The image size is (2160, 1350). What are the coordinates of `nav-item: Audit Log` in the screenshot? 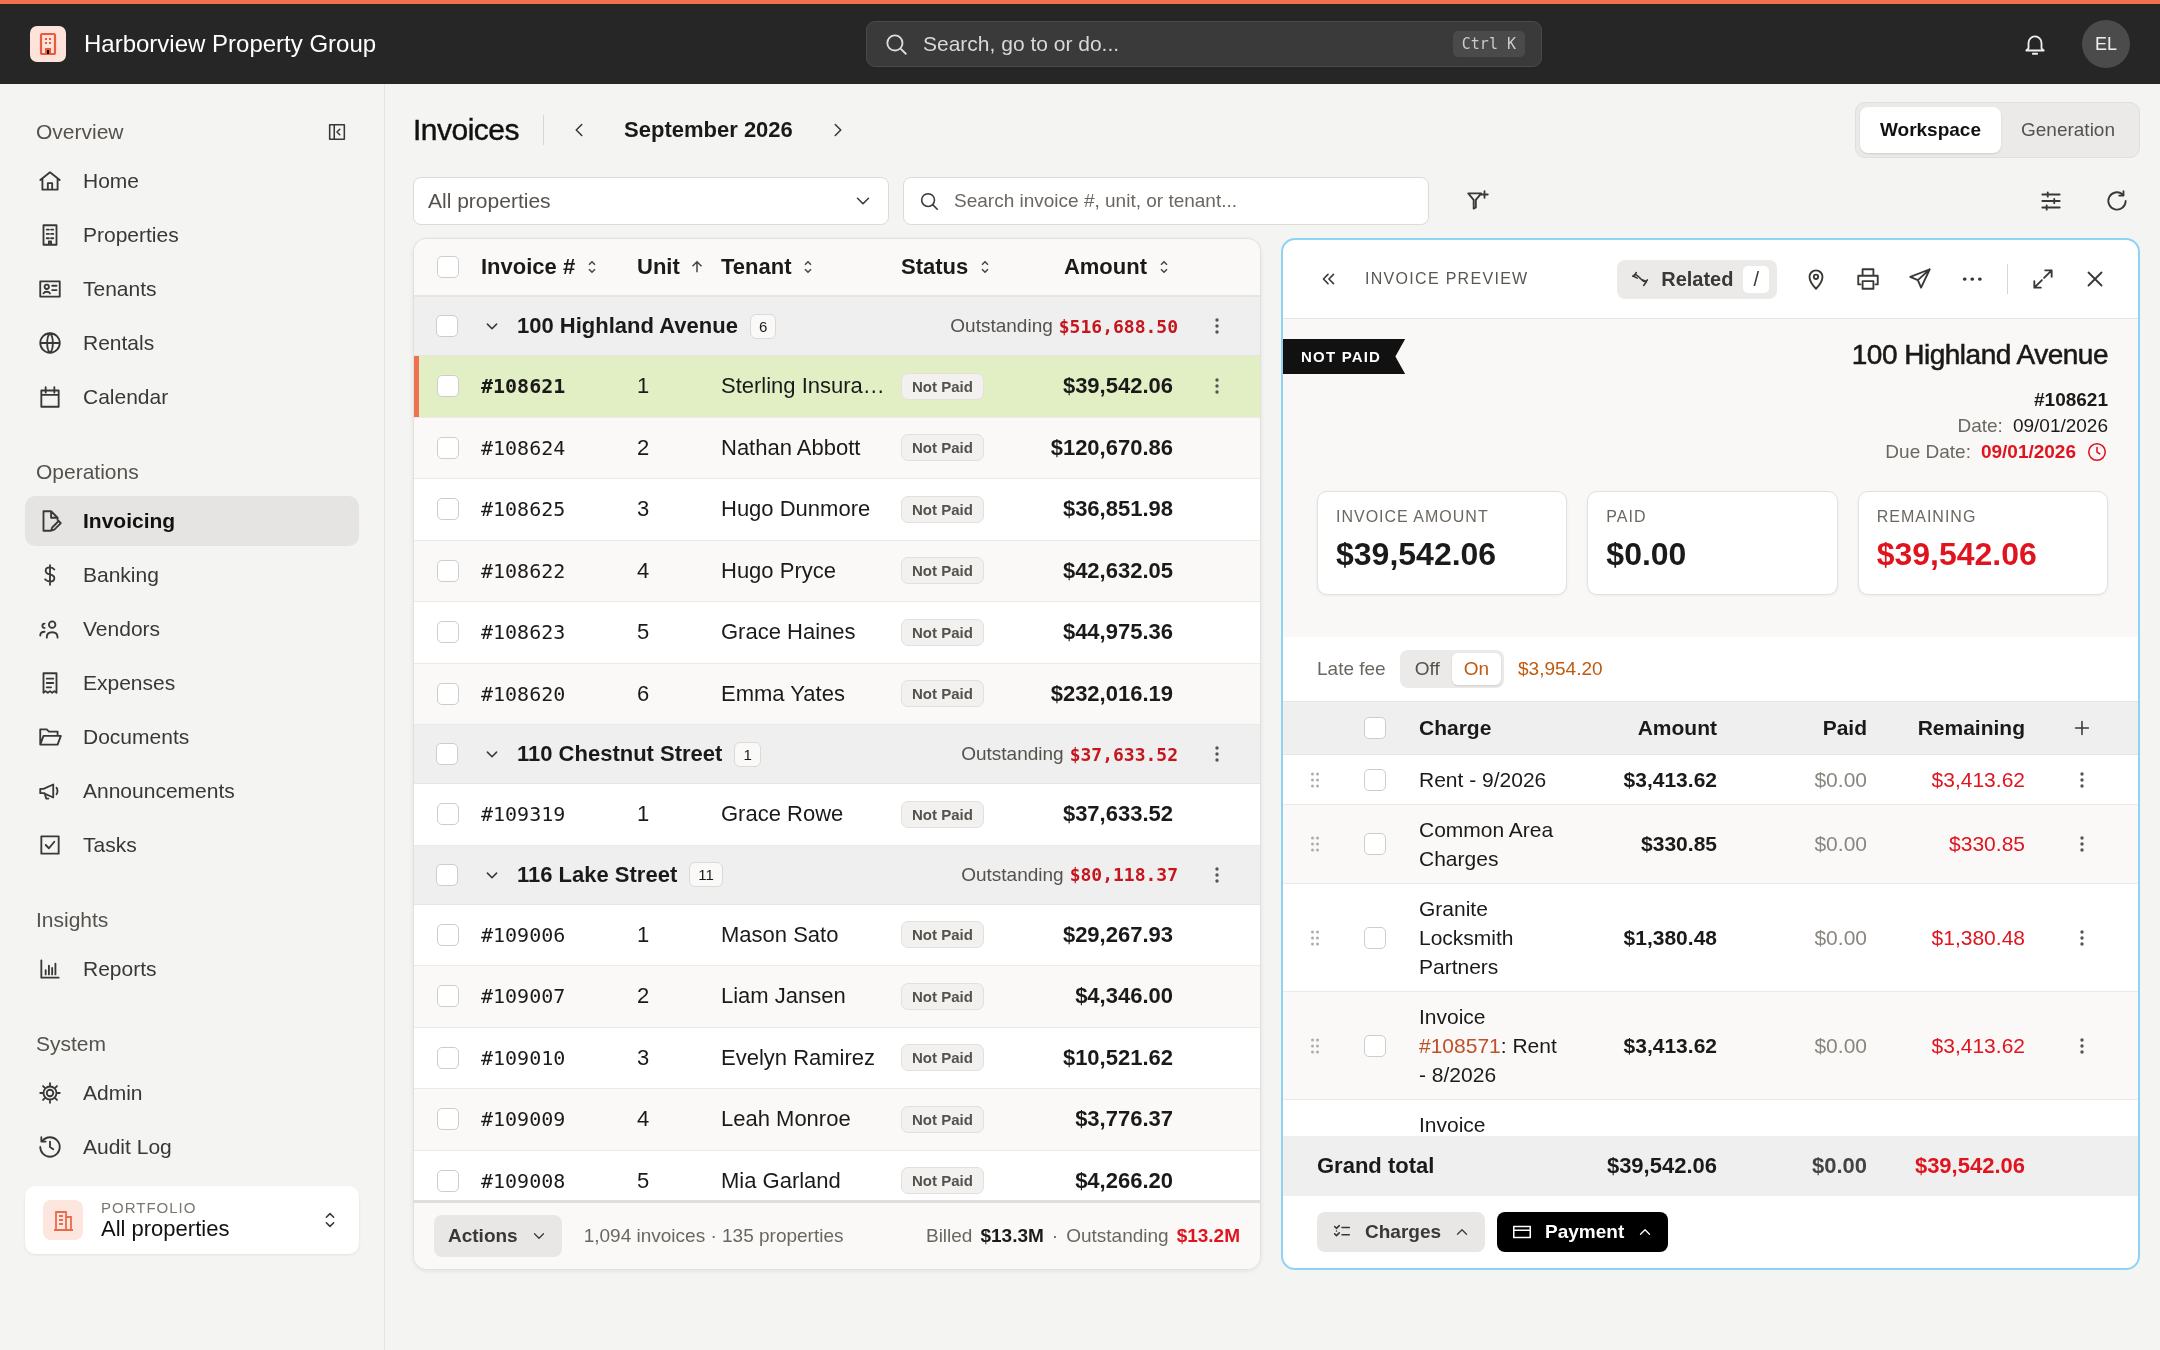 It's located at (192, 1147).